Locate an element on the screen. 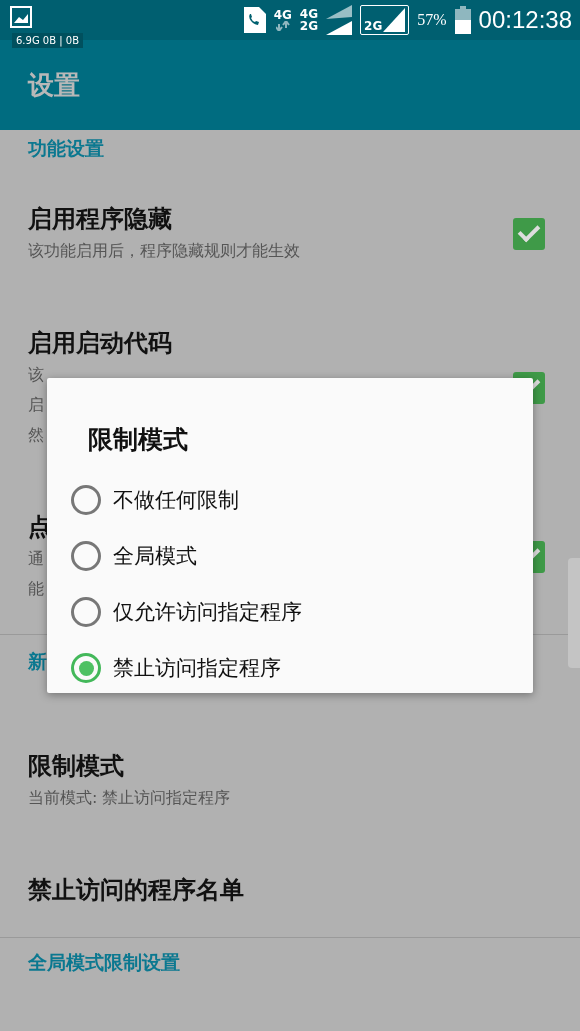  data-arrows-icon is located at coordinates (282, 26).